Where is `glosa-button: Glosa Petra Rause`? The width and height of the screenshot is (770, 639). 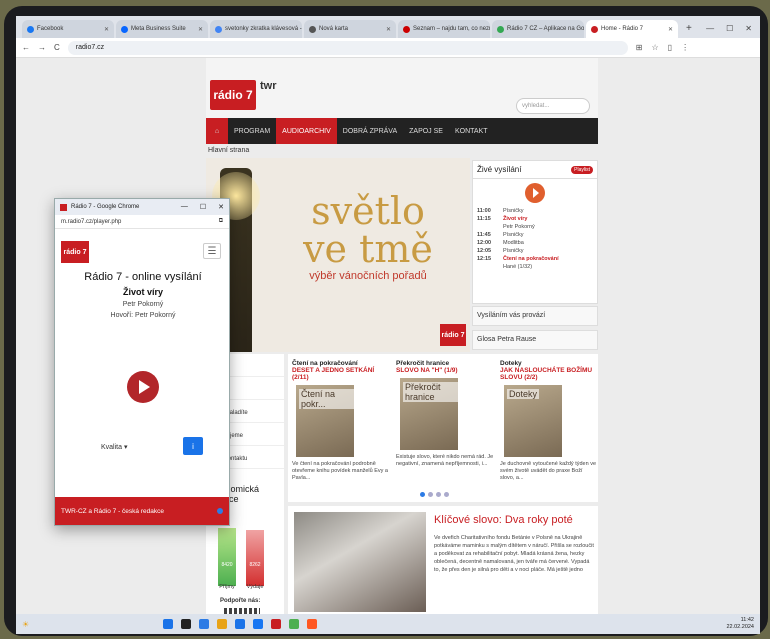
glosa-button: Glosa Petra Rause is located at coordinates (535, 340).